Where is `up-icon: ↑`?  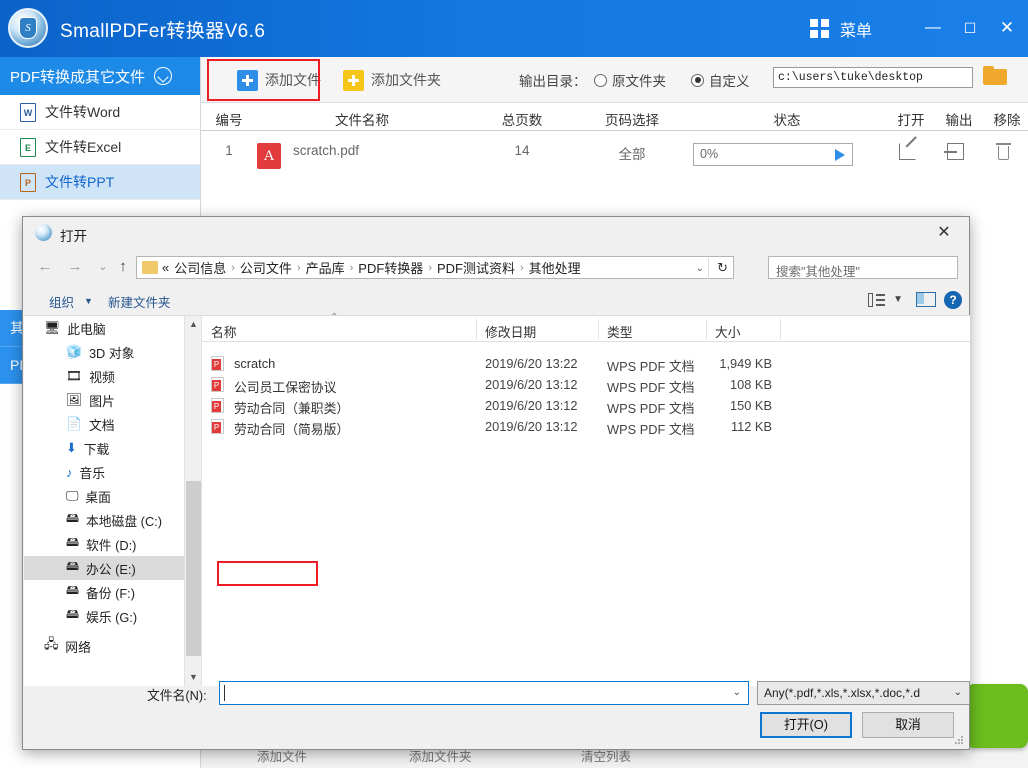
up-icon: ↑ is located at coordinates (123, 267).